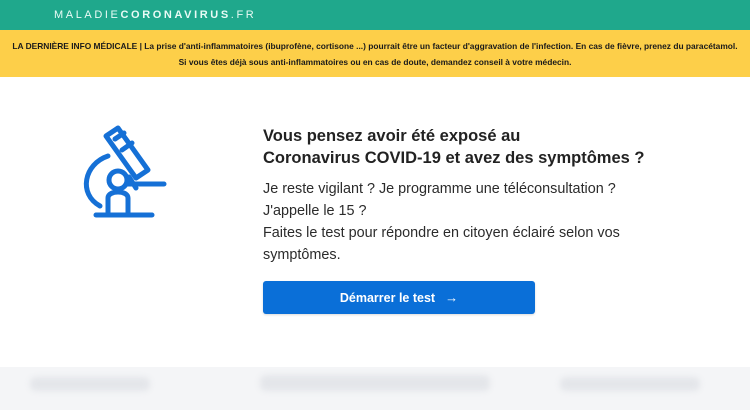 The height and width of the screenshot is (410, 750). What do you see at coordinates (302, 255) in the screenshot?
I see `intro-line-4: symptômes.` at bounding box center [302, 255].